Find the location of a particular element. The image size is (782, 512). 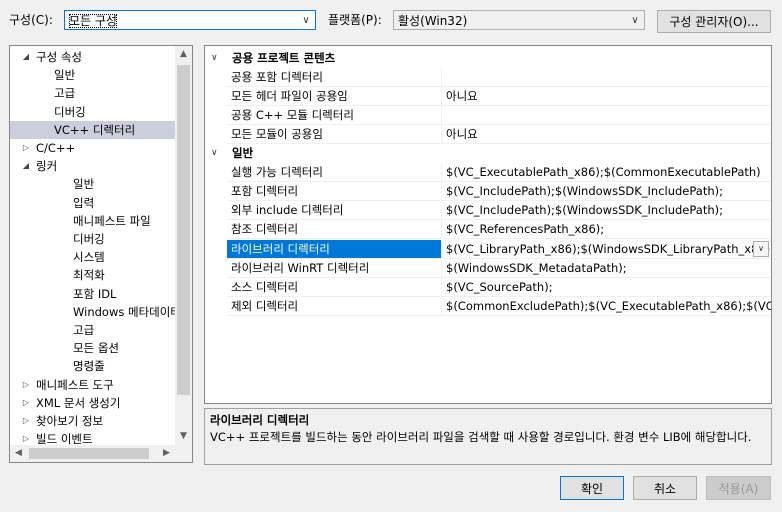

scroll-right-icon: ▶ is located at coordinates (166, 453).